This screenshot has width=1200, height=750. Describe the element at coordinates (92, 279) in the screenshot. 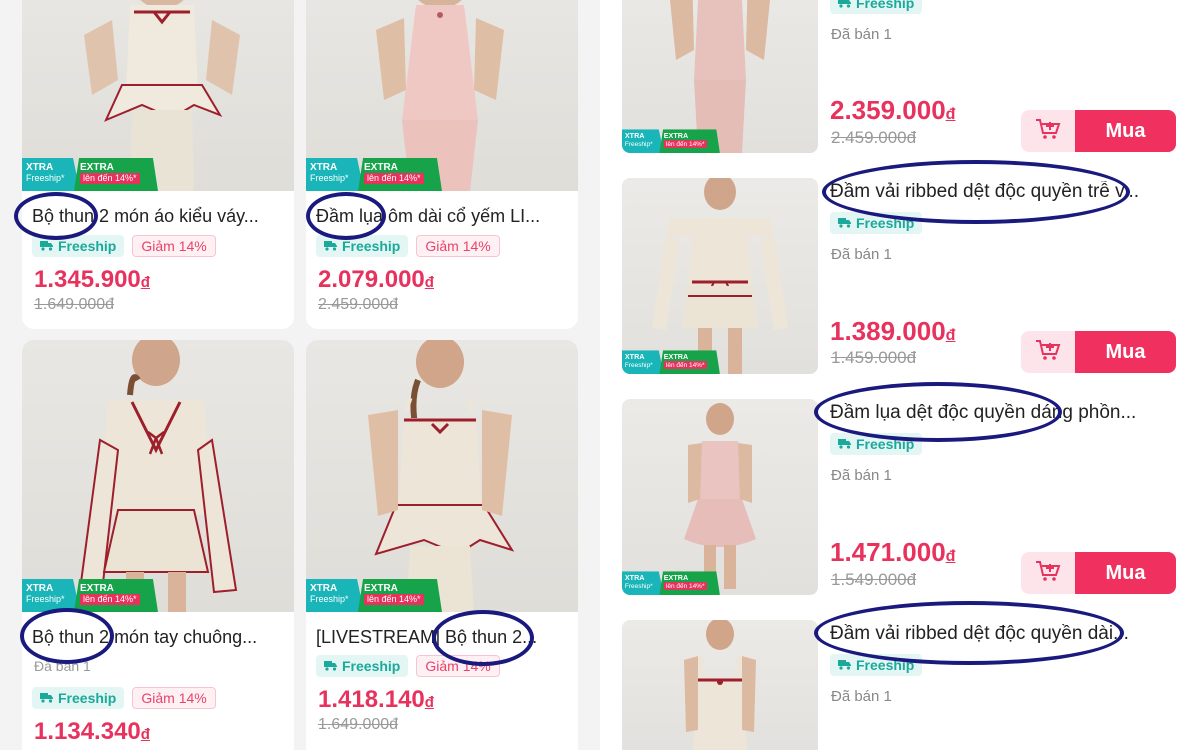

I see `product-price: 1.345.900đ` at that location.